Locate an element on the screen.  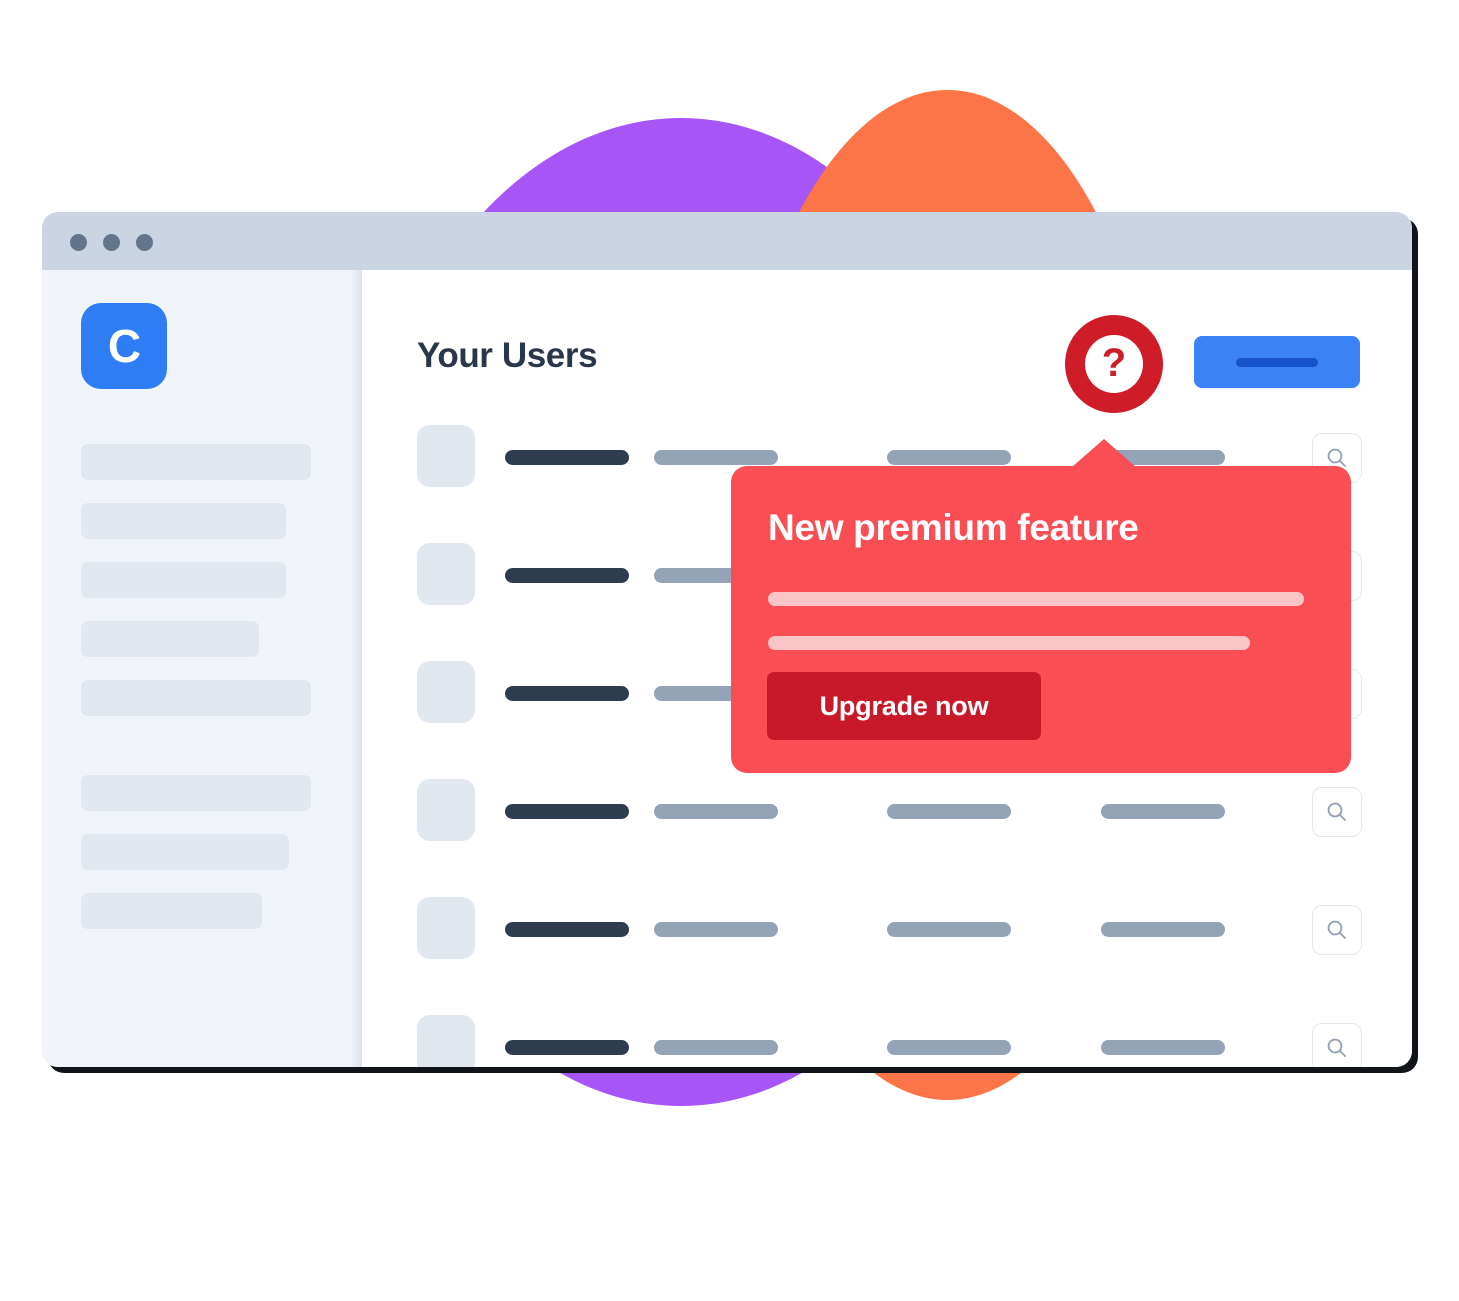
primary-action-button-label-bar is located at coordinates (1277, 362).